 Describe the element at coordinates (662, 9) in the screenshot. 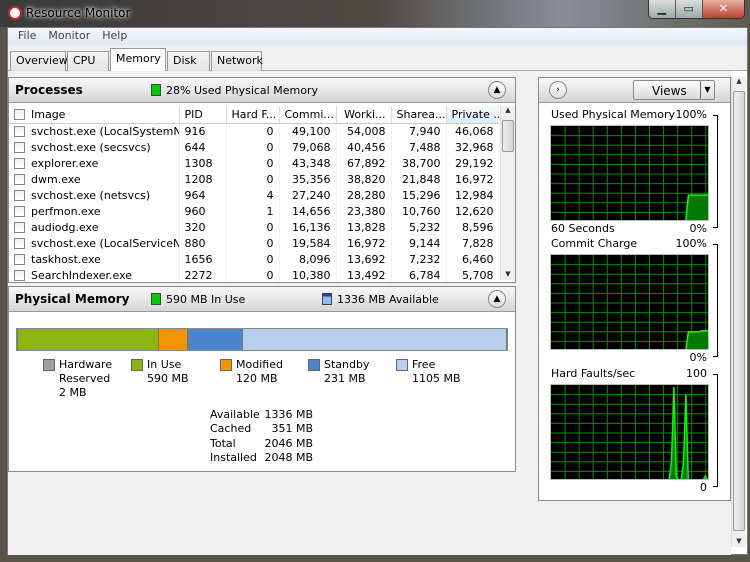

I see `minimize-button: ▁` at that location.